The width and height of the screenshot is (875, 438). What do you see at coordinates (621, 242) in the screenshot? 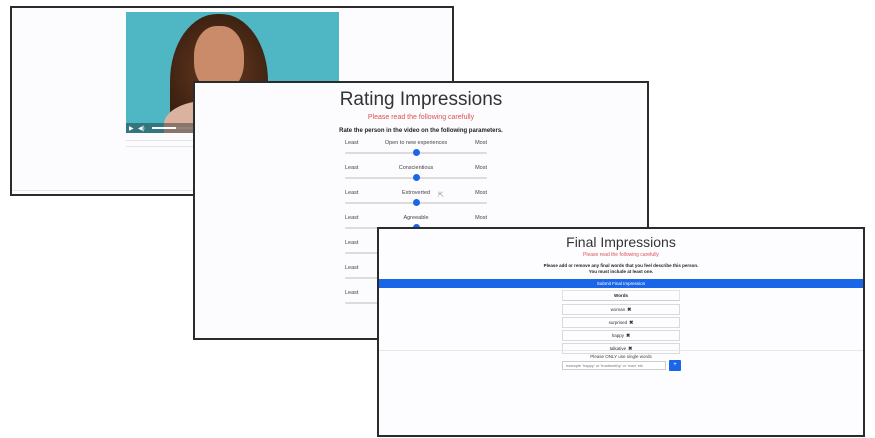
I see `page-title: Final Impressions` at bounding box center [621, 242].